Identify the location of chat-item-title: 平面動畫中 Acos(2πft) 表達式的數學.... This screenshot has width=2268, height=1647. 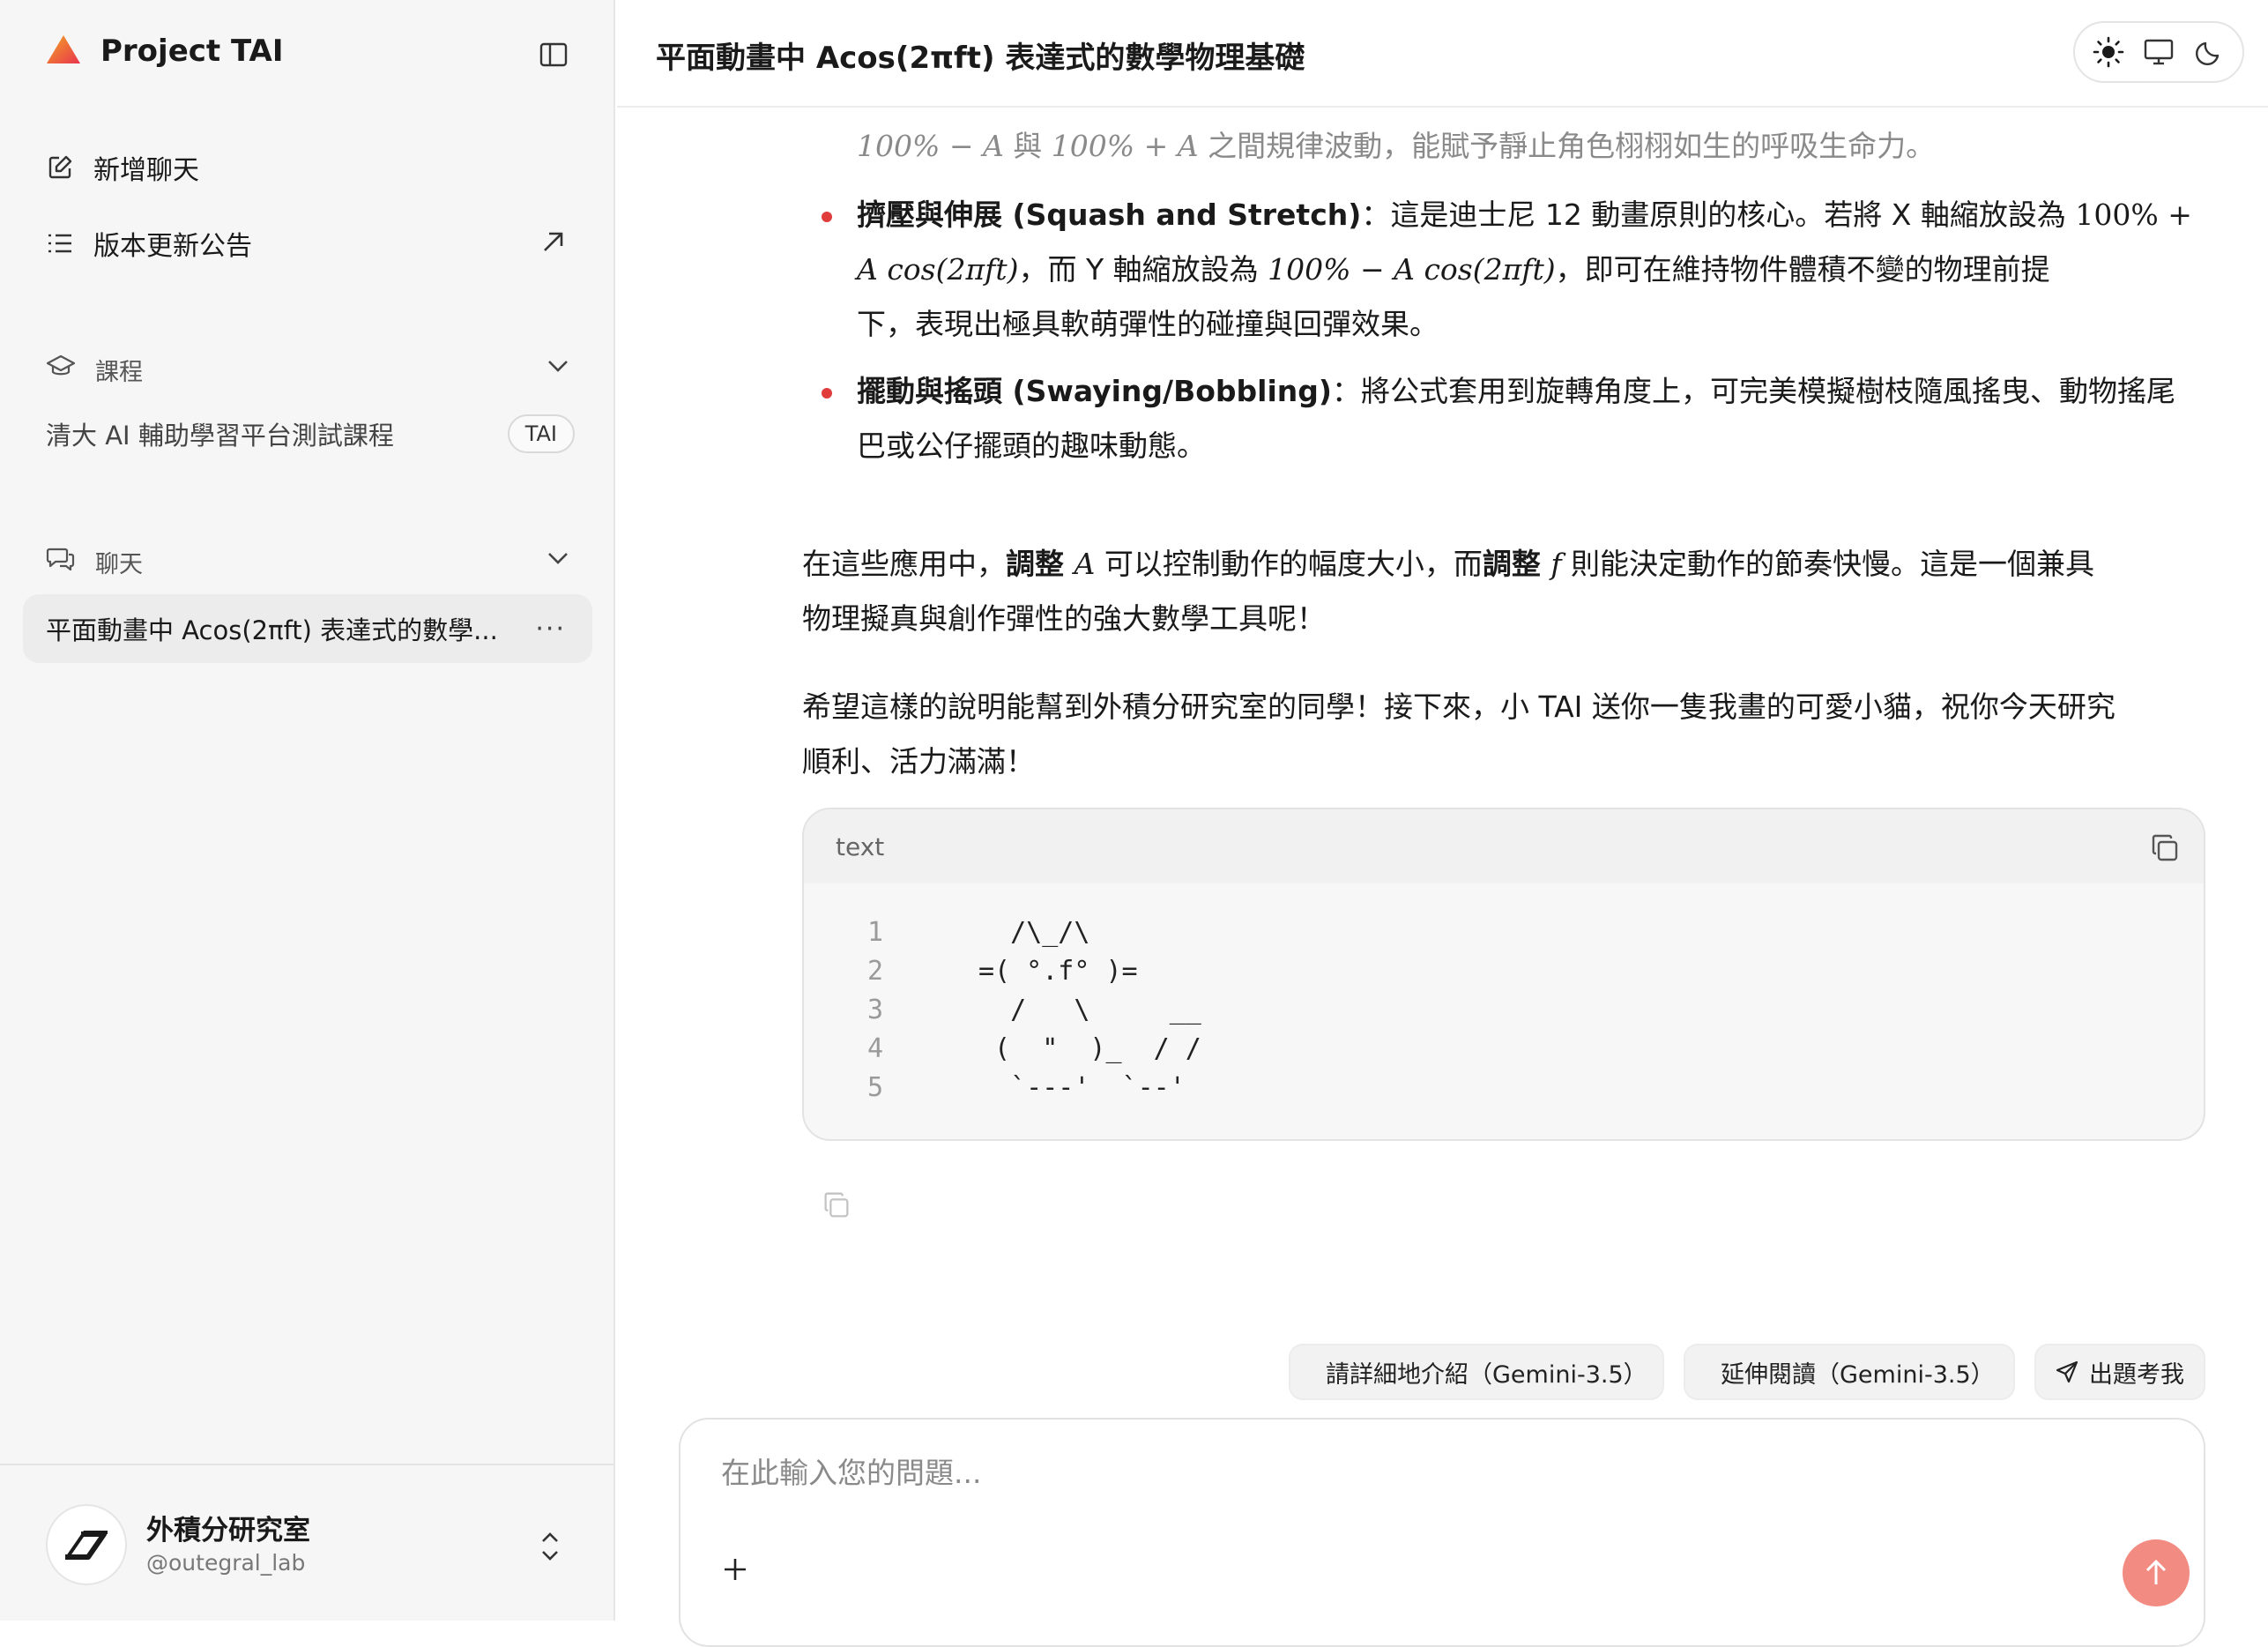
(272, 630).